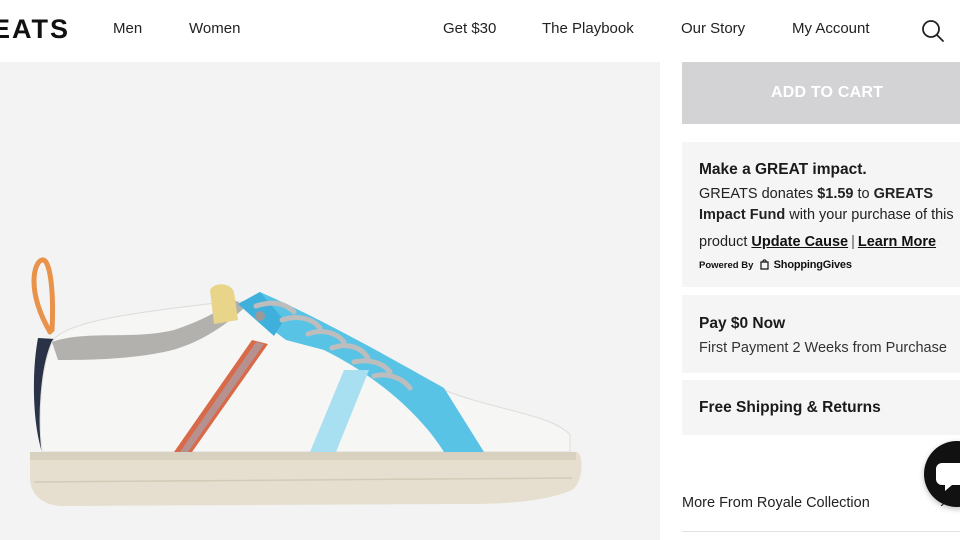 The width and height of the screenshot is (960, 540). What do you see at coordinates (127, 28) in the screenshot?
I see `nav-men: Men` at bounding box center [127, 28].